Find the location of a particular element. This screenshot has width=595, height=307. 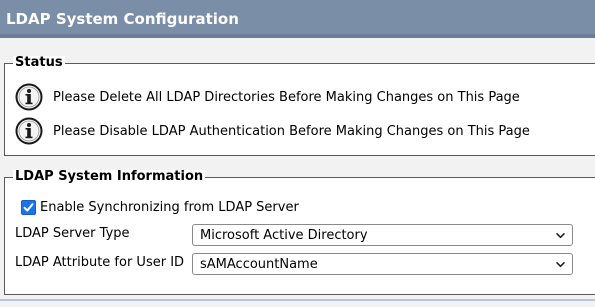

user-id-attr-label: LDAP Attribute for User ID is located at coordinates (100, 262).